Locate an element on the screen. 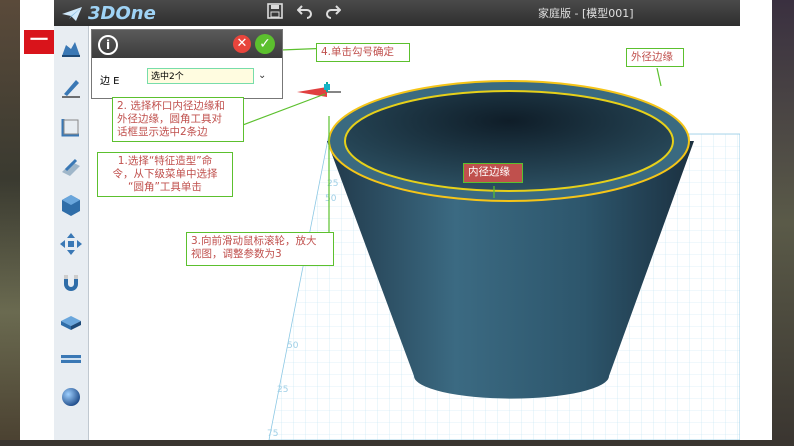 The width and height of the screenshot is (794, 446). axis-triad is located at coordinates (319, 89).